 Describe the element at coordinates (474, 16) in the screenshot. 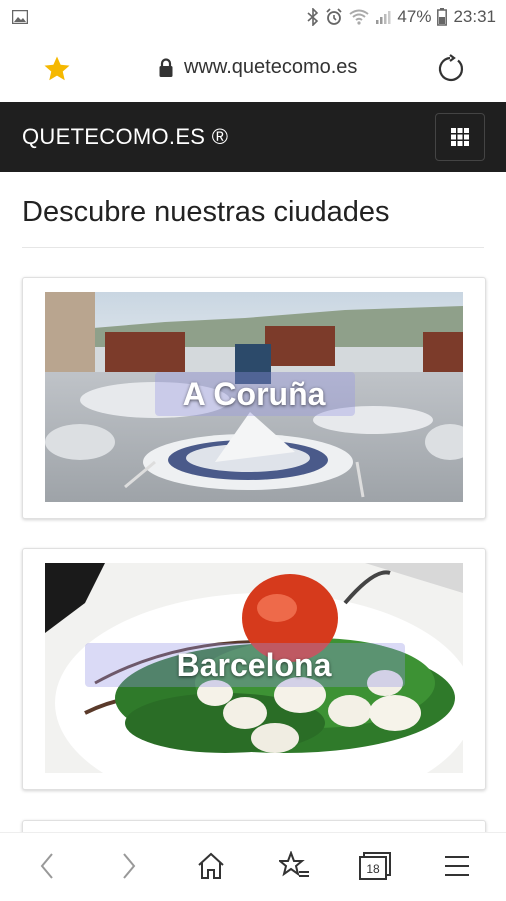

I see `clock-time: 23:31` at that location.